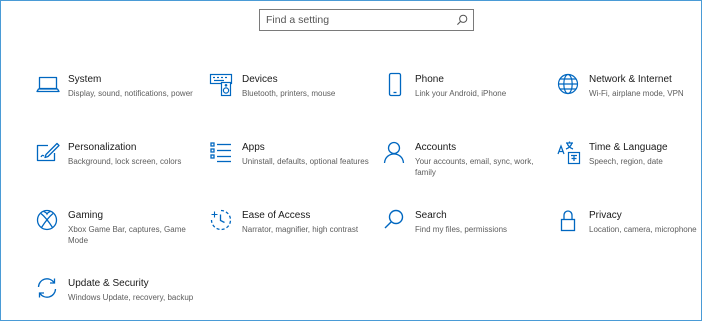 The width and height of the screenshot is (702, 321). Describe the element at coordinates (569, 153) in the screenshot. I see `time-language-icon` at that location.